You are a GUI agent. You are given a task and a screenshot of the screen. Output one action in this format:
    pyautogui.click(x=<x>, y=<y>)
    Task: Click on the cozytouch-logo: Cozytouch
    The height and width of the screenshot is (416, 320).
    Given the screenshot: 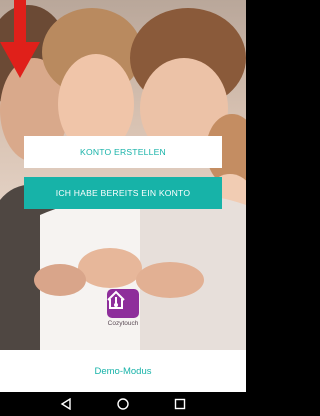 What is the action you would take?
    pyautogui.click(x=123, y=310)
    